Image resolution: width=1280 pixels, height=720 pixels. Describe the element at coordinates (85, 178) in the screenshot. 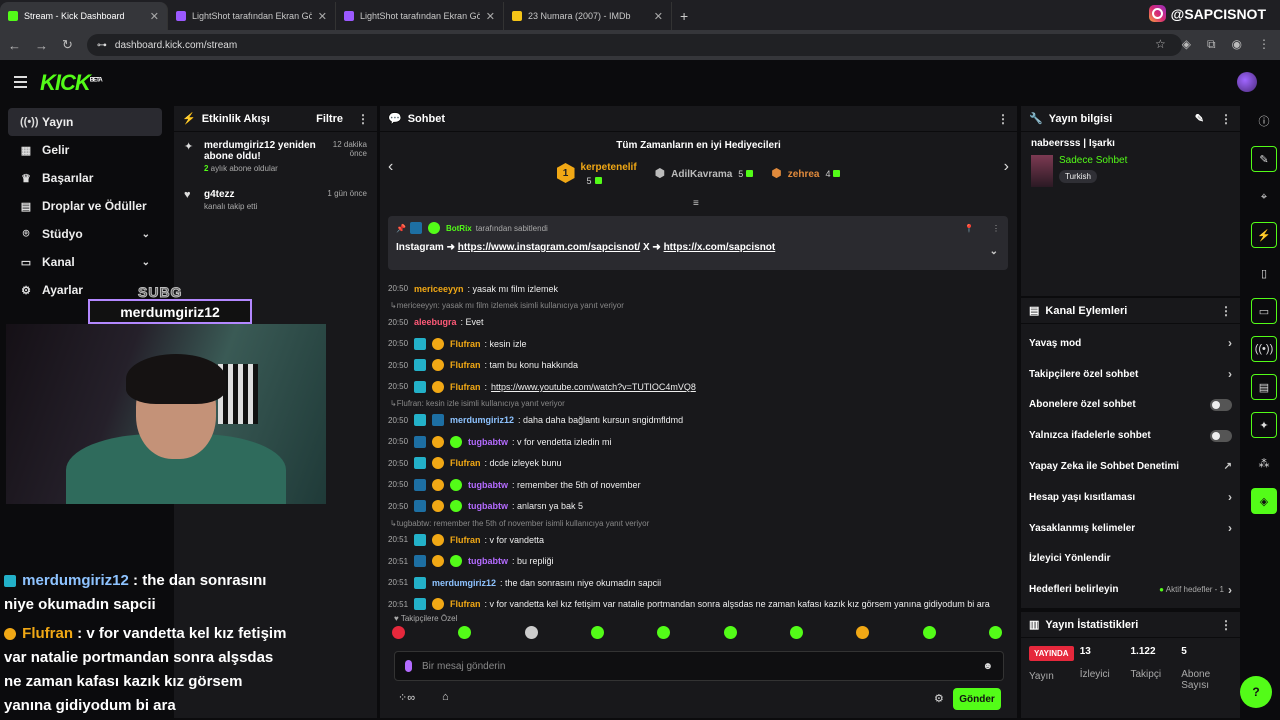

I see `sidebar-item-2: ♛ Başarılar` at that location.